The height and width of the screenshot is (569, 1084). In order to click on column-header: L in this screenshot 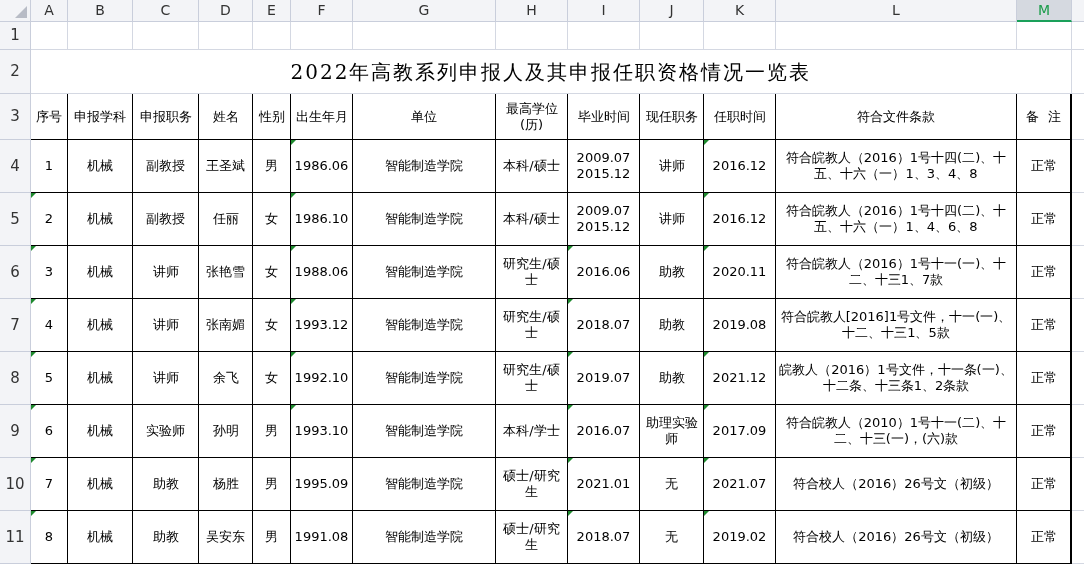, I will do `click(896, 11)`.